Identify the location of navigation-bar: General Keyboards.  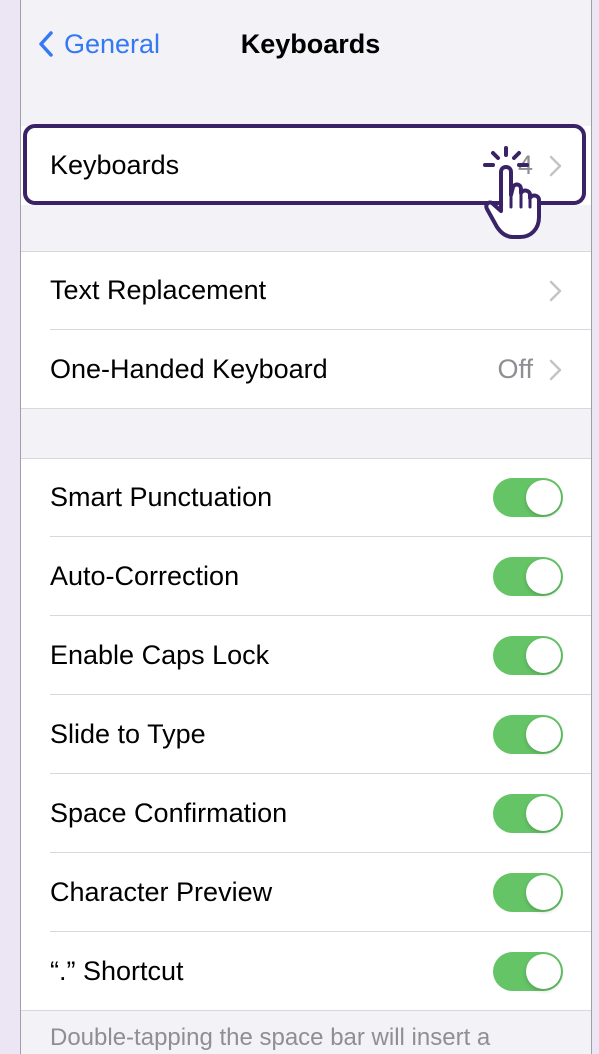
(306, 44).